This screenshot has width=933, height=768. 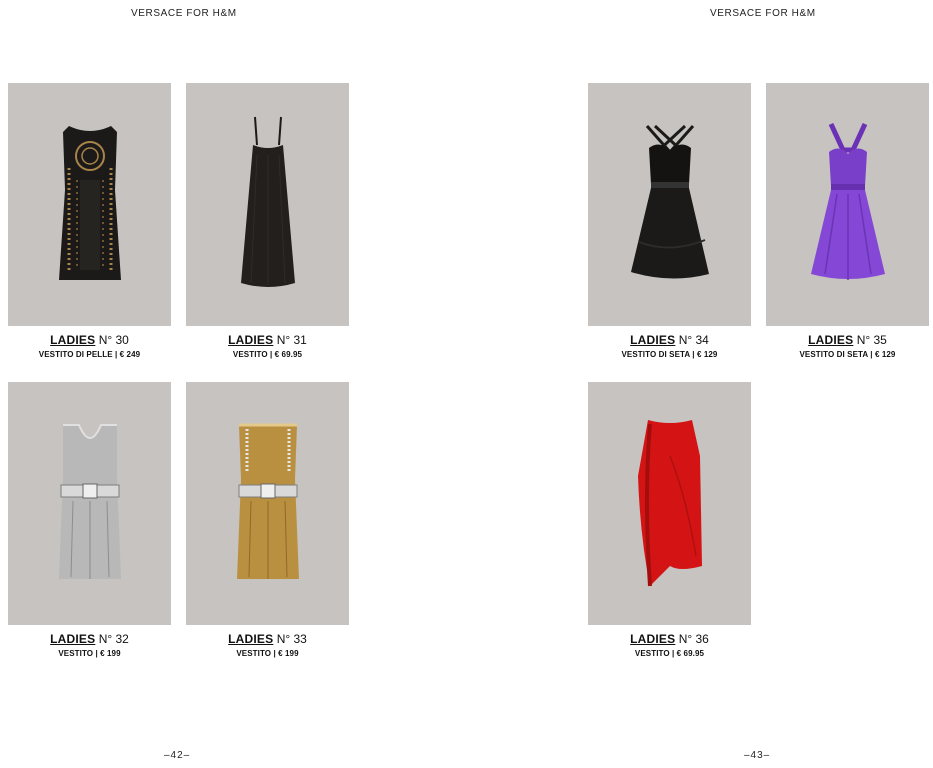 What do you see at coordinates (847, 340) in the screenshot?
I see `product-title: LADIES N° 35` at bounding box center [847, 340].